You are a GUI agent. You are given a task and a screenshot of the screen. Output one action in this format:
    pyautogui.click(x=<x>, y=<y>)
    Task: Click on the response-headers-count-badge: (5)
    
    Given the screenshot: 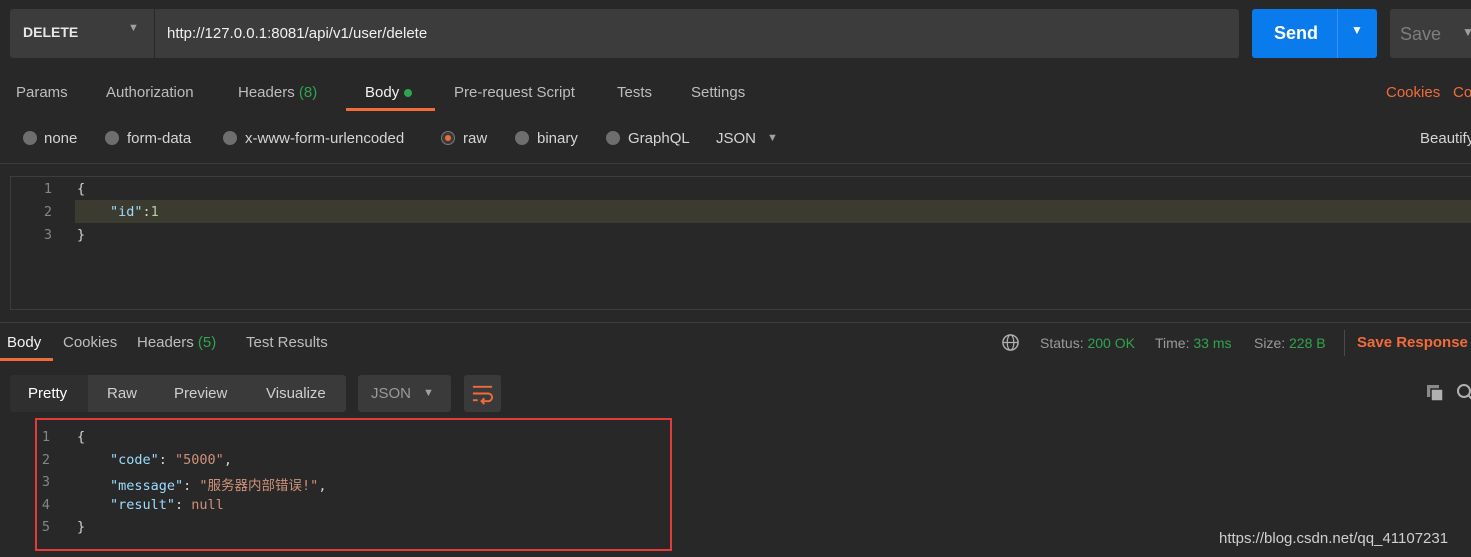 What is the action you would take?
    pyautogui.click(x=207, y=342)
    